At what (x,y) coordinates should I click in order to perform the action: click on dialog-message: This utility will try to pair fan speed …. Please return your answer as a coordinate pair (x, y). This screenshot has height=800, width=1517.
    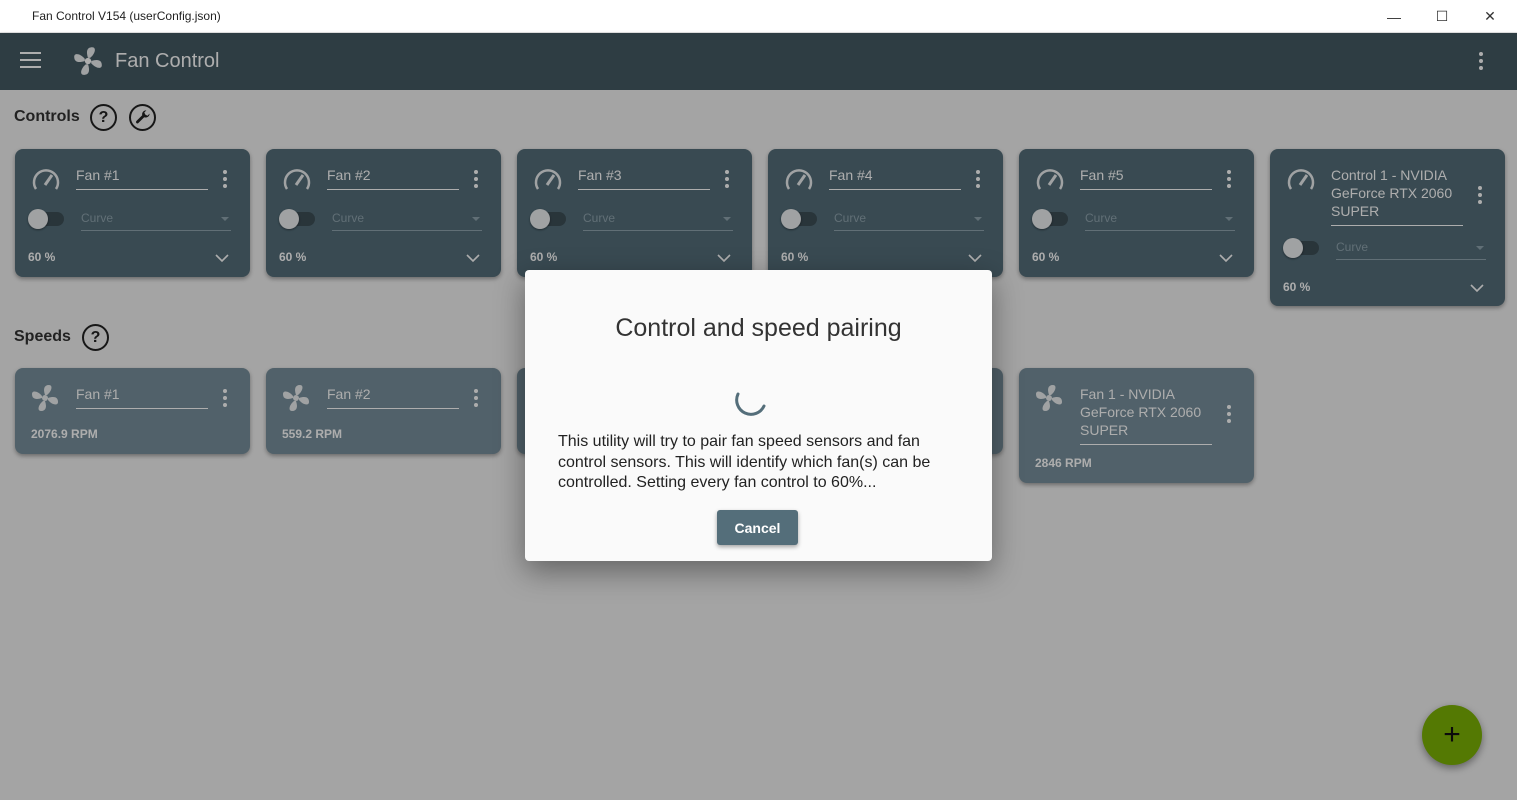
    Looking at the image, I should click on (744, 462).